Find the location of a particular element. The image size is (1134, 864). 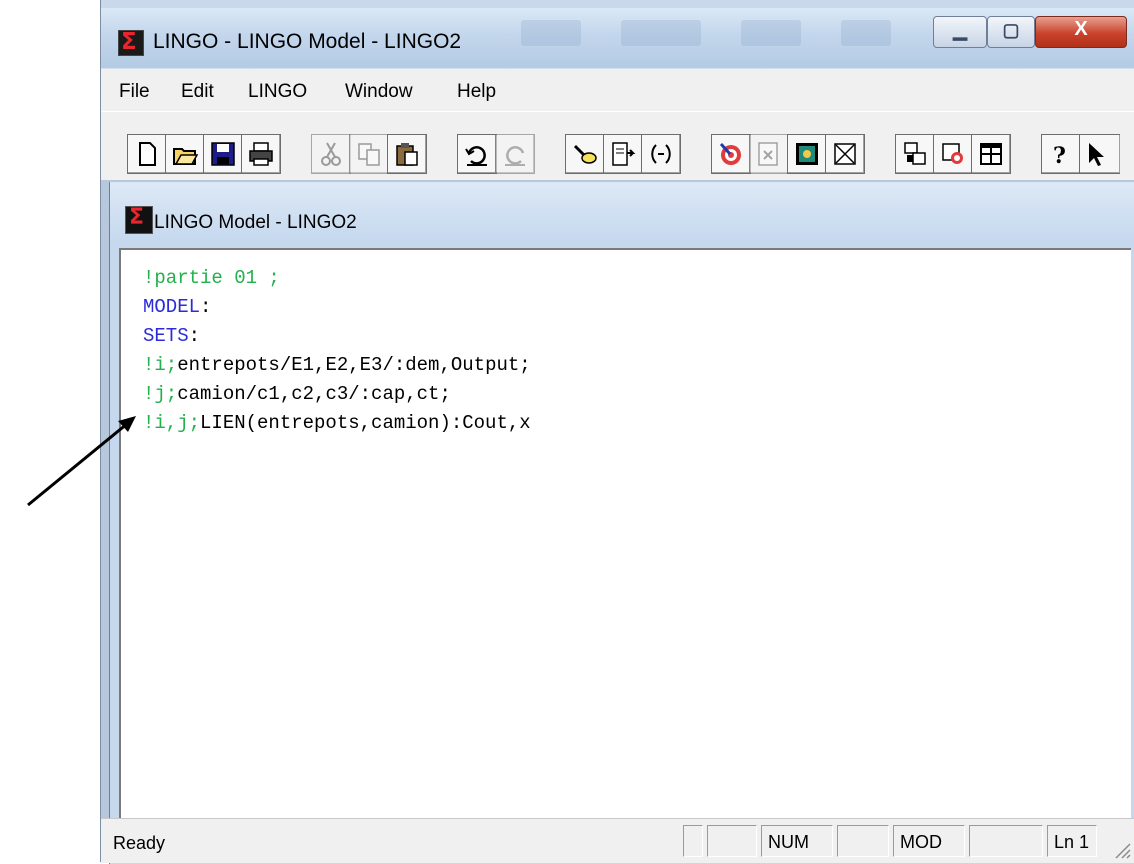

redo-button is located at coordinates (515, 154).